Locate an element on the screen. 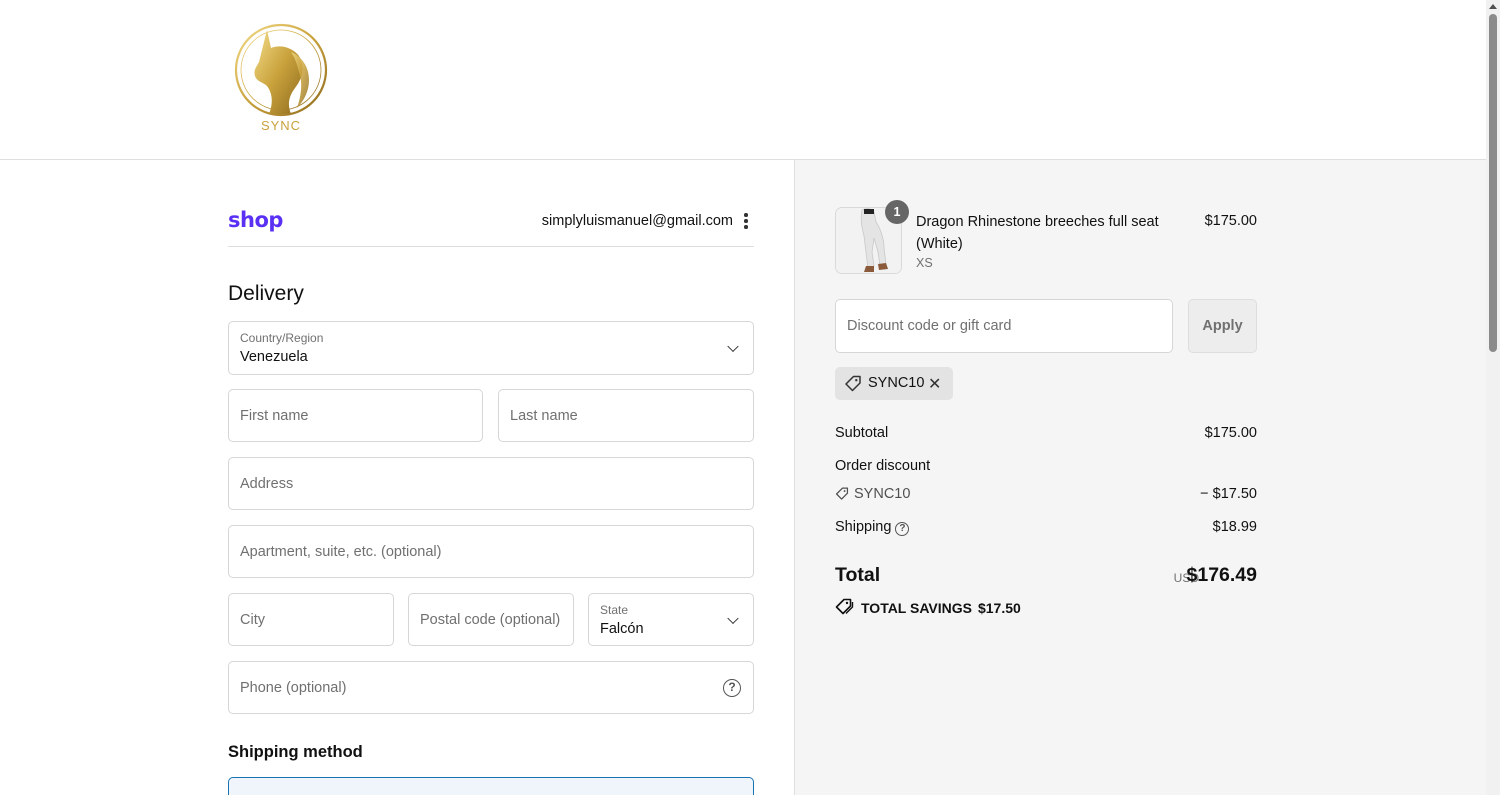 The image size is (1500, 795). apartment-placeholder: Apartment, suite, etc. (optional) is located at coordinates (341, 551).